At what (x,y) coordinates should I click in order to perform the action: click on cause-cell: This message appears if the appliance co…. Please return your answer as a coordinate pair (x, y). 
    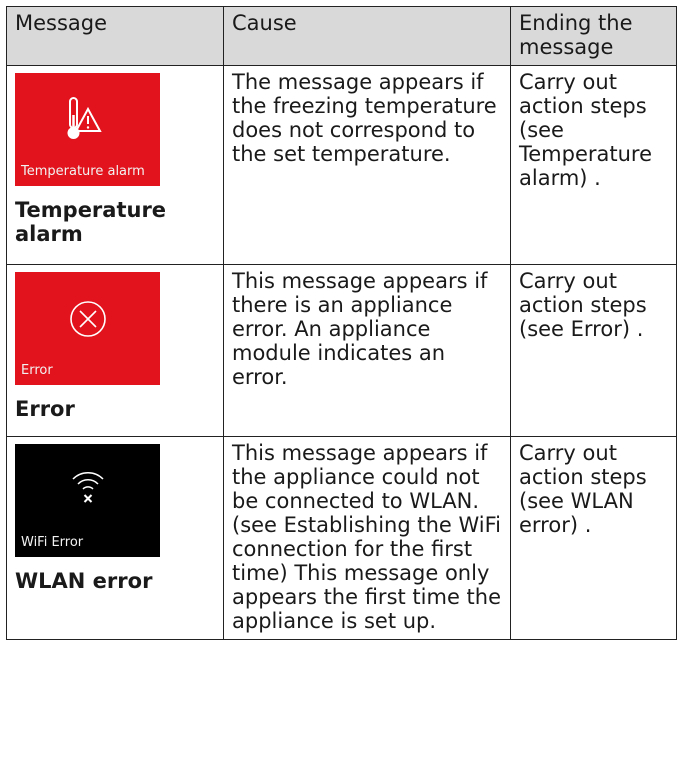
    Looking at the image, I should click on (367, 538).